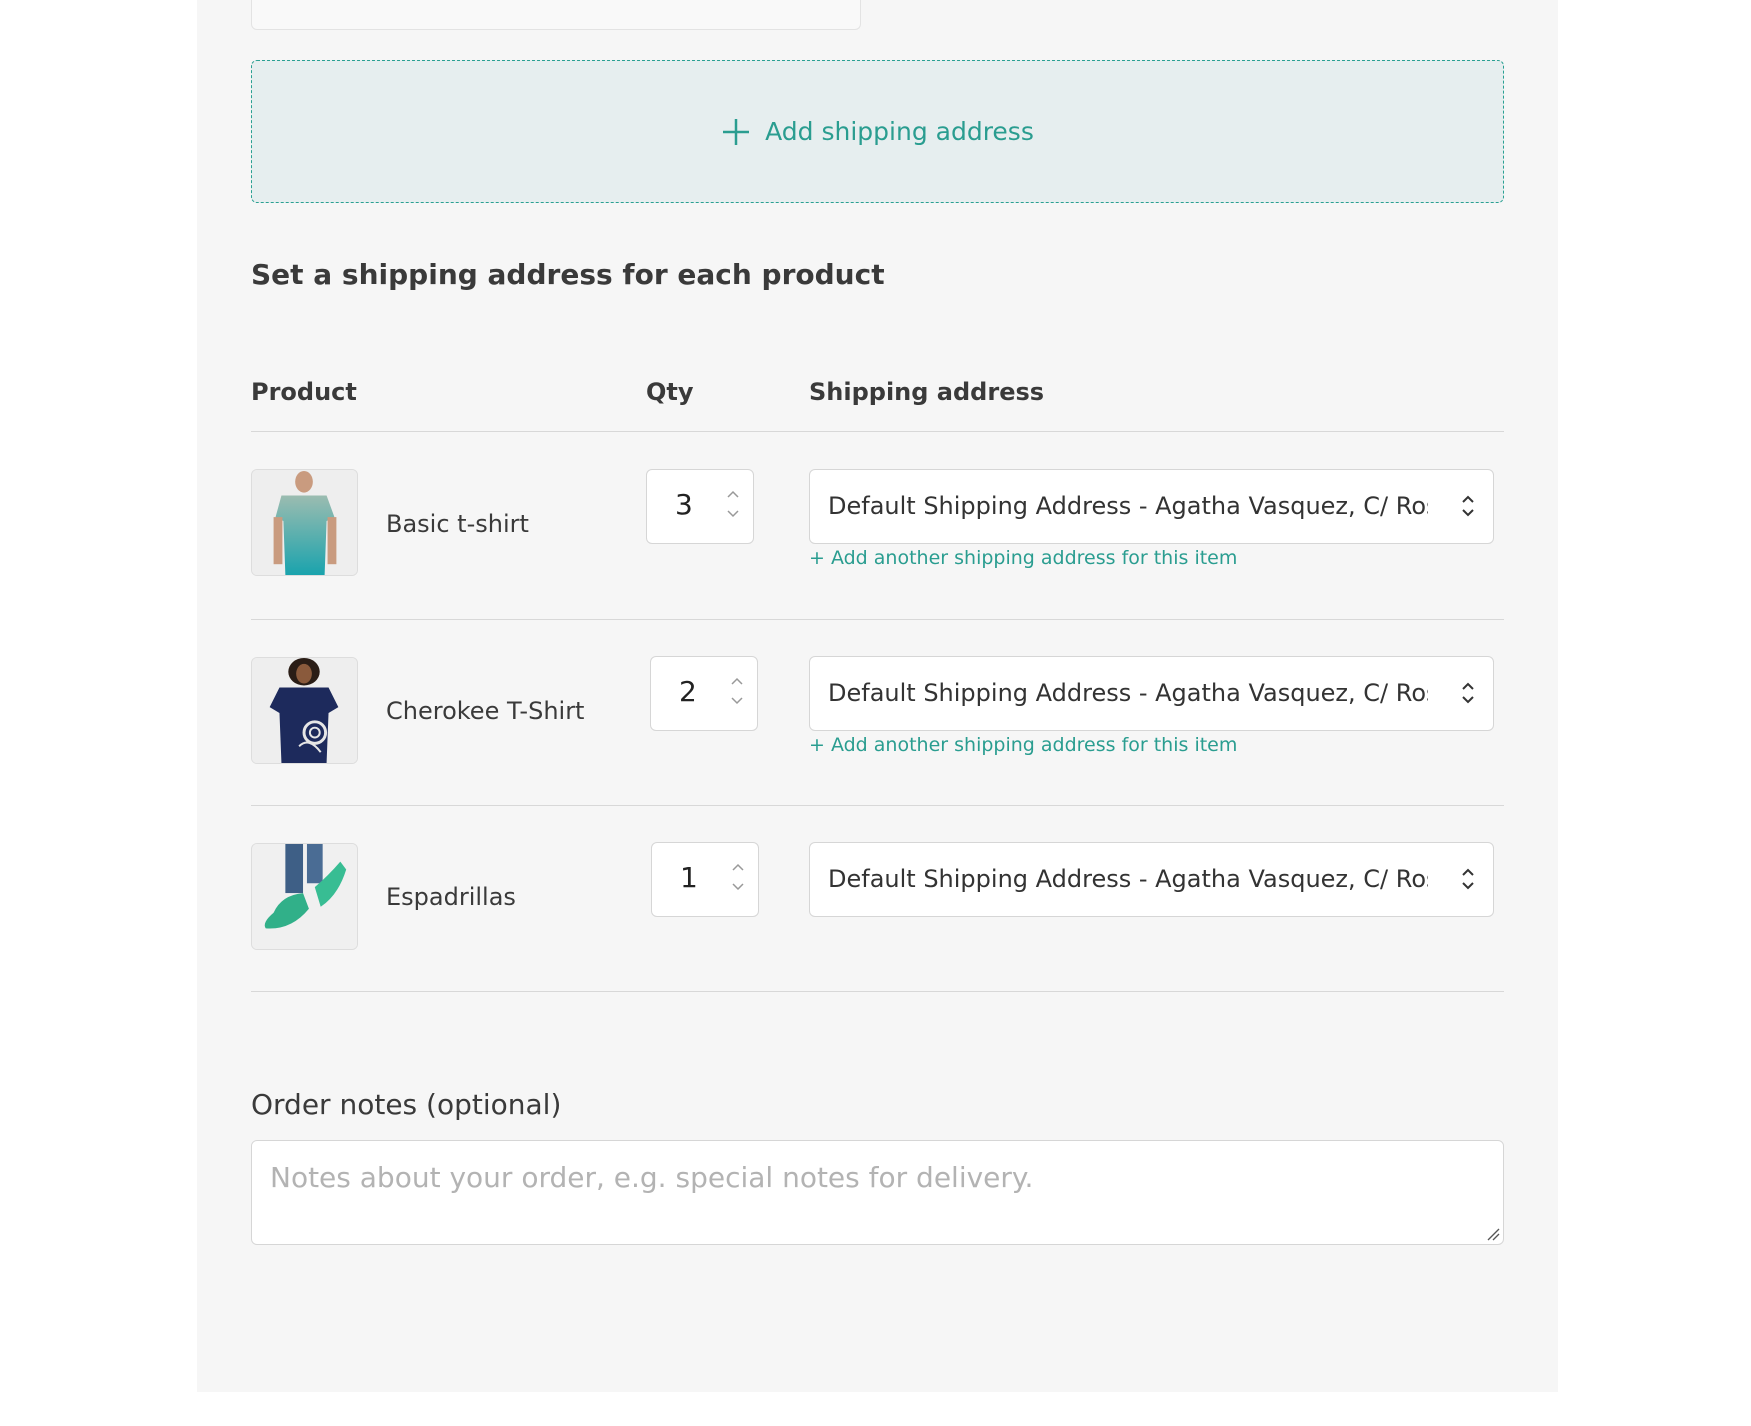  I want to click on section-title: Set a shipping address for each product, so click(568, 274).